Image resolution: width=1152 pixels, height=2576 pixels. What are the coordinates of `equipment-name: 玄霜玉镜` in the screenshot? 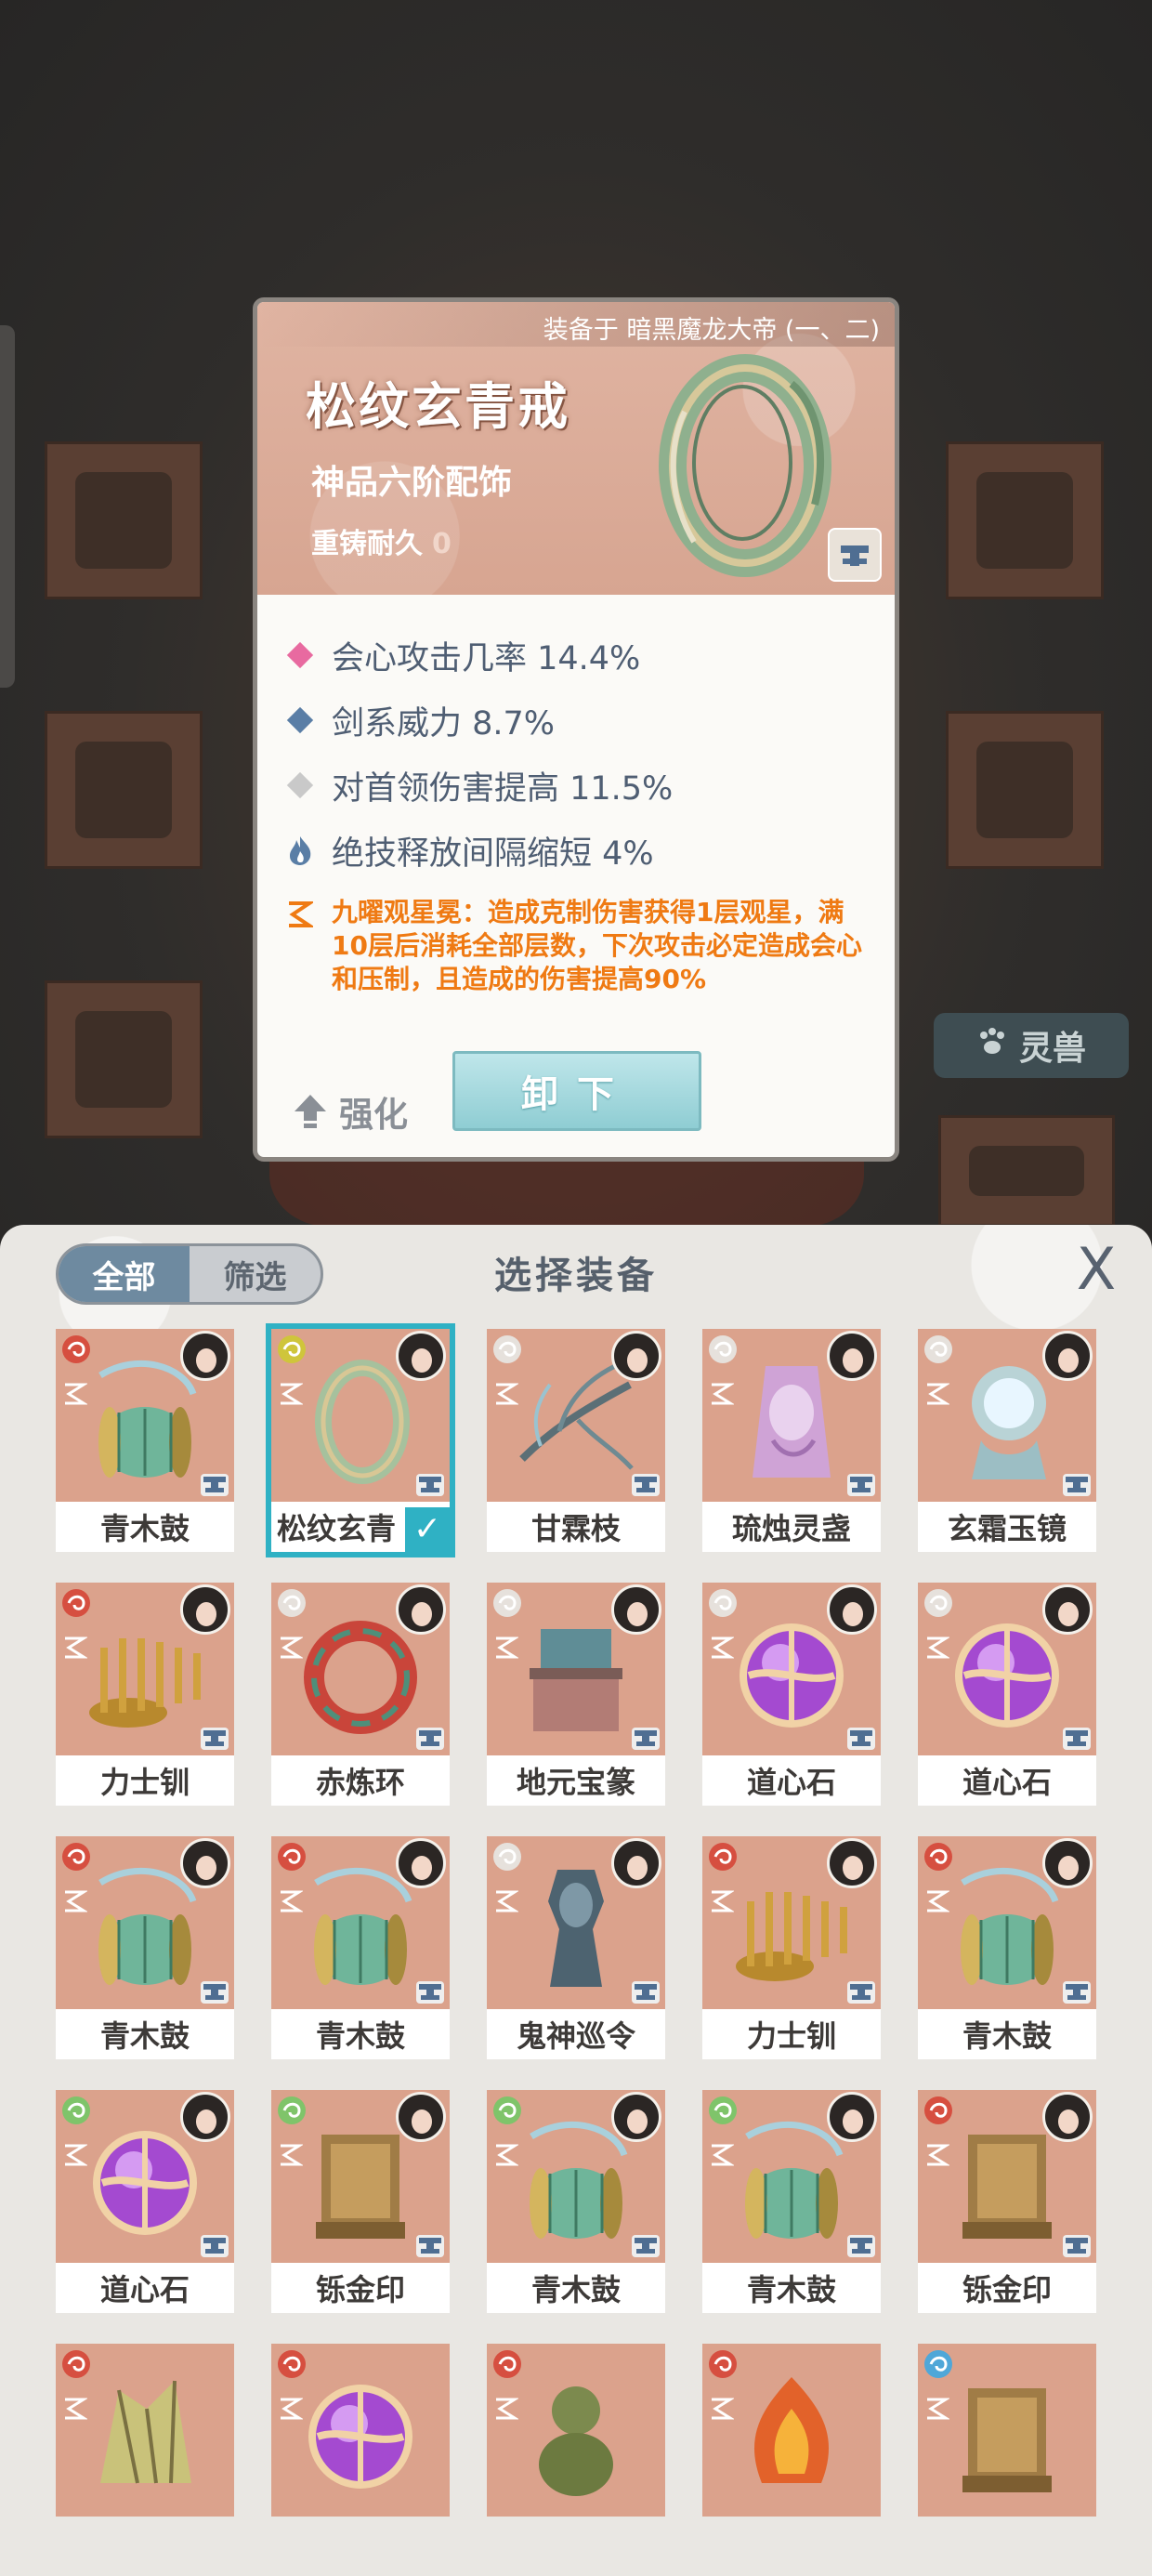 It's located at (1007, 1528).